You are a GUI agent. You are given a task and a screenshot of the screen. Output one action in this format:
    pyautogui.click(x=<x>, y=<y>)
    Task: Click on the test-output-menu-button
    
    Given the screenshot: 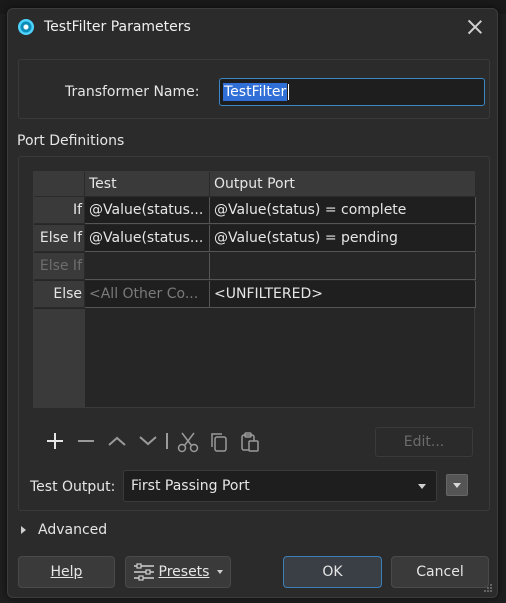 What is the action you would take?
    pyautogui.click(x=457, y=485)
    